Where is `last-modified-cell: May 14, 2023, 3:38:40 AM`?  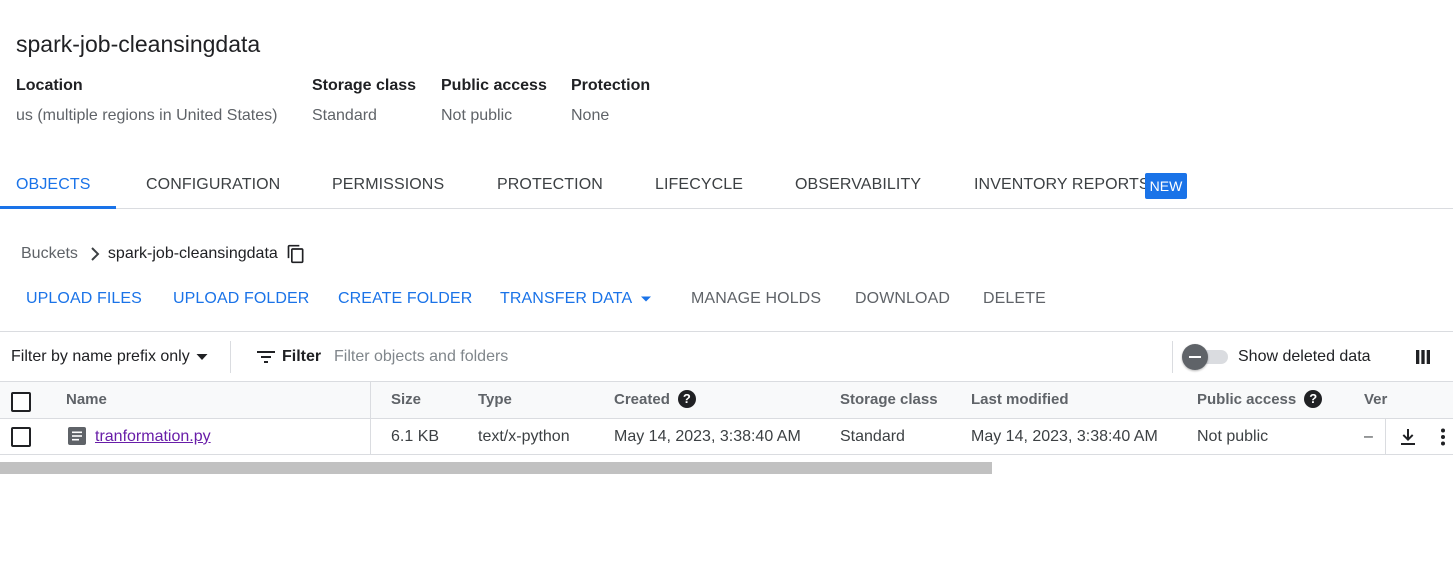 last-modified-cell: May 14, 2023, 3:38:40 AM is located at coordinates (1064, 436).